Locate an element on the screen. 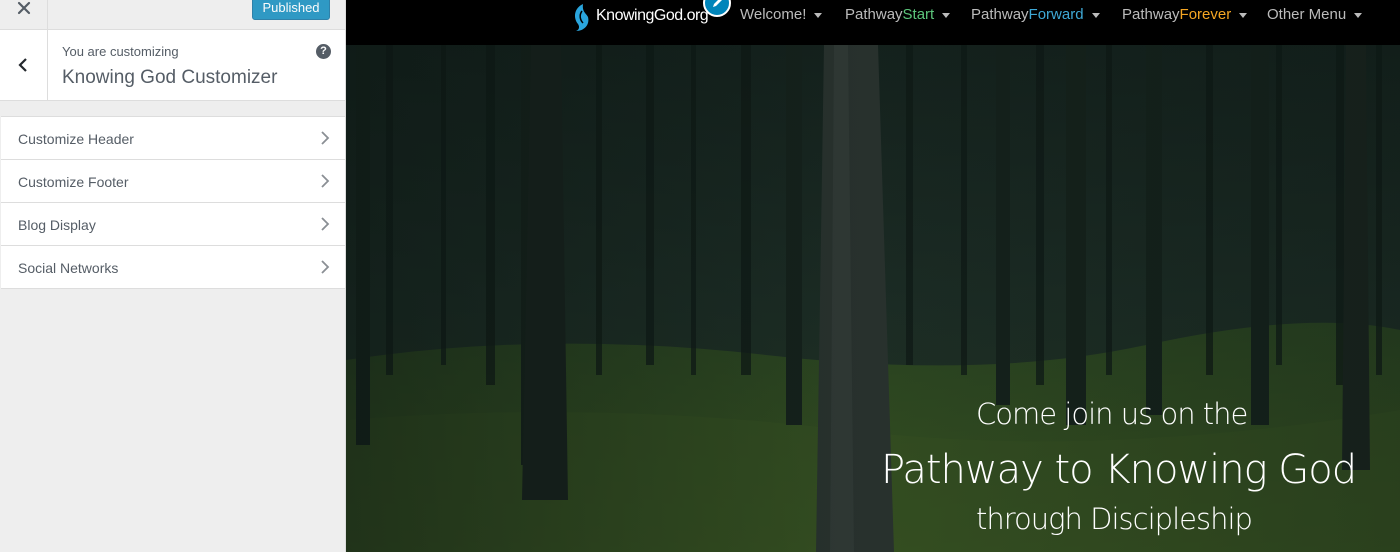 This screenshot has height=552, width=1400. nav-item-welcome: Welcome! is located at coordinates (781, 16).